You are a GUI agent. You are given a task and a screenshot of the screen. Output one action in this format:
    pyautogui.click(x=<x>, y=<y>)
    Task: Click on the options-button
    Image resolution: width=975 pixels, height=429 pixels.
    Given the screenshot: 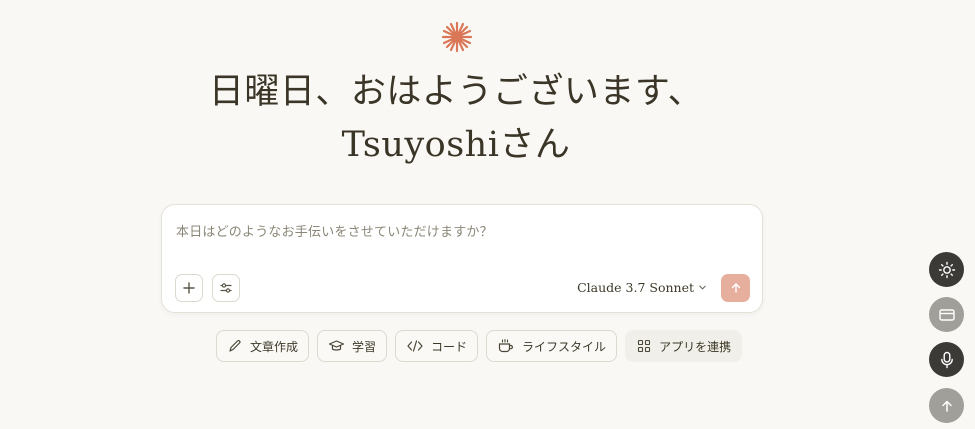 What is the action you would take?
    pyautogui.click(x=226, y=288)
    